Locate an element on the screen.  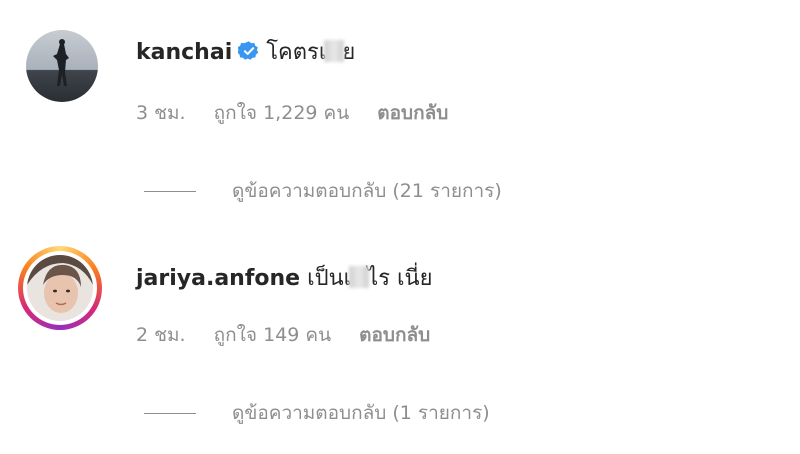
comment-meta: 2 ชม. ถูกใจ 149 คน ตอบกลับ is located at coordinates (294, 335).